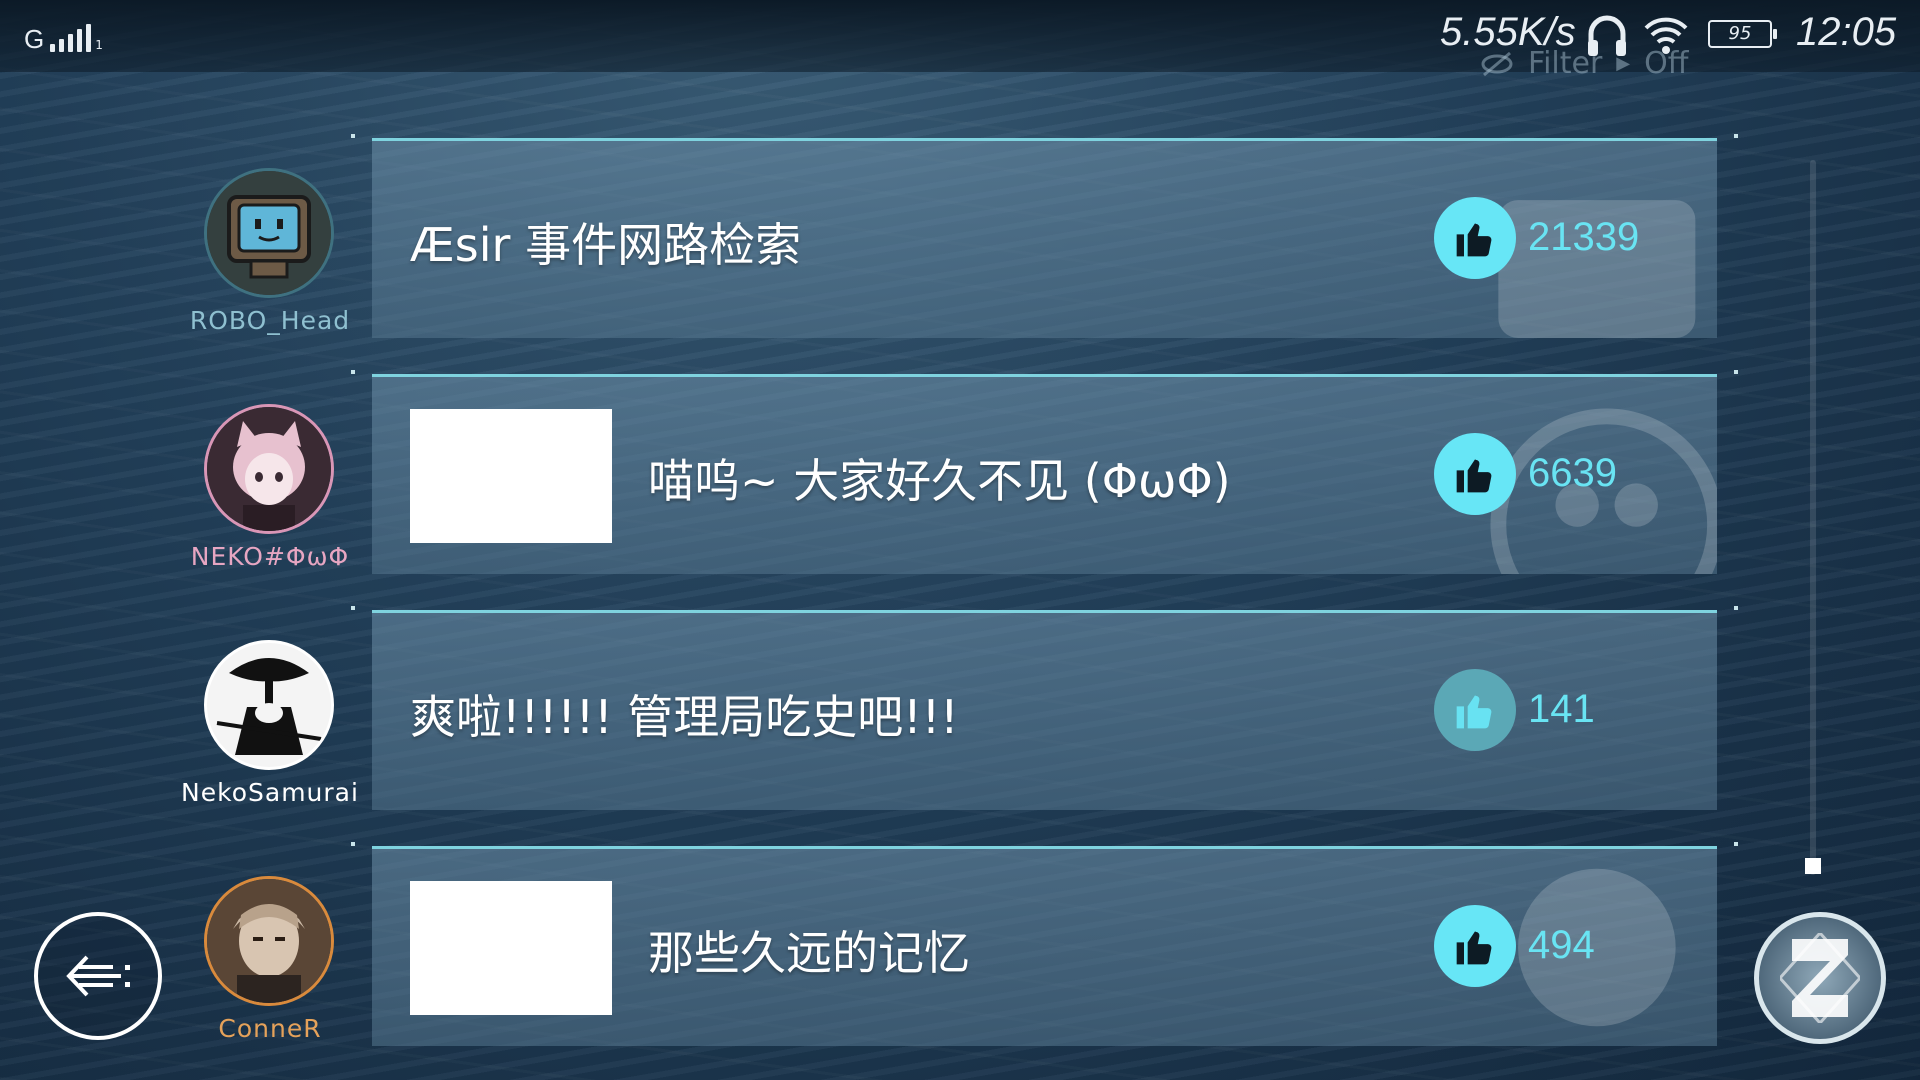  I want to click on like-count: 141, so click(1561, 709).